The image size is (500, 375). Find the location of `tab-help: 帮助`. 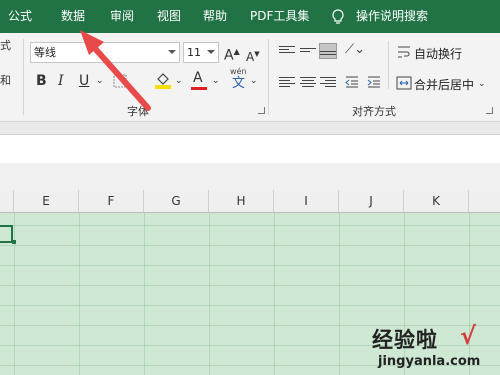

tab-help: 帮助 is located at coordinates (215, 16).